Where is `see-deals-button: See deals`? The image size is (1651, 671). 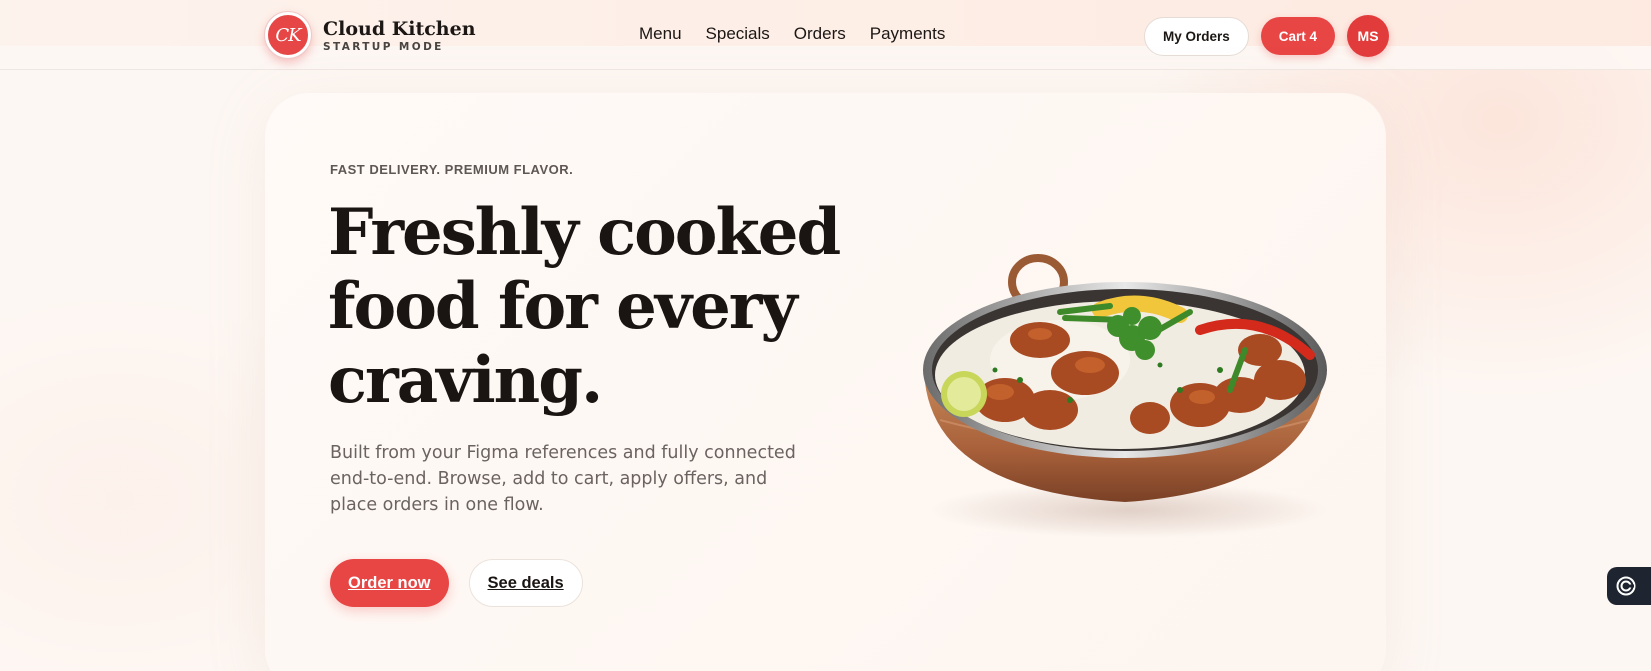
see-deals-button: See deals is located at coordinates (525, 583).